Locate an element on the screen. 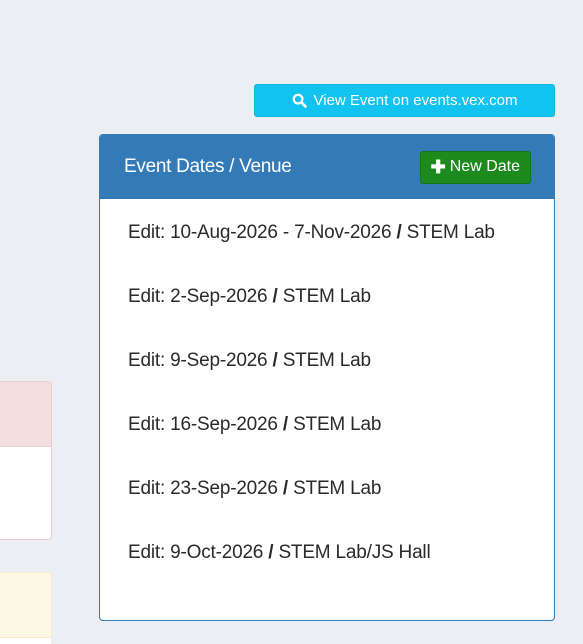 The image size is (583, 644). search-icon is located at coordinates (299, 100).